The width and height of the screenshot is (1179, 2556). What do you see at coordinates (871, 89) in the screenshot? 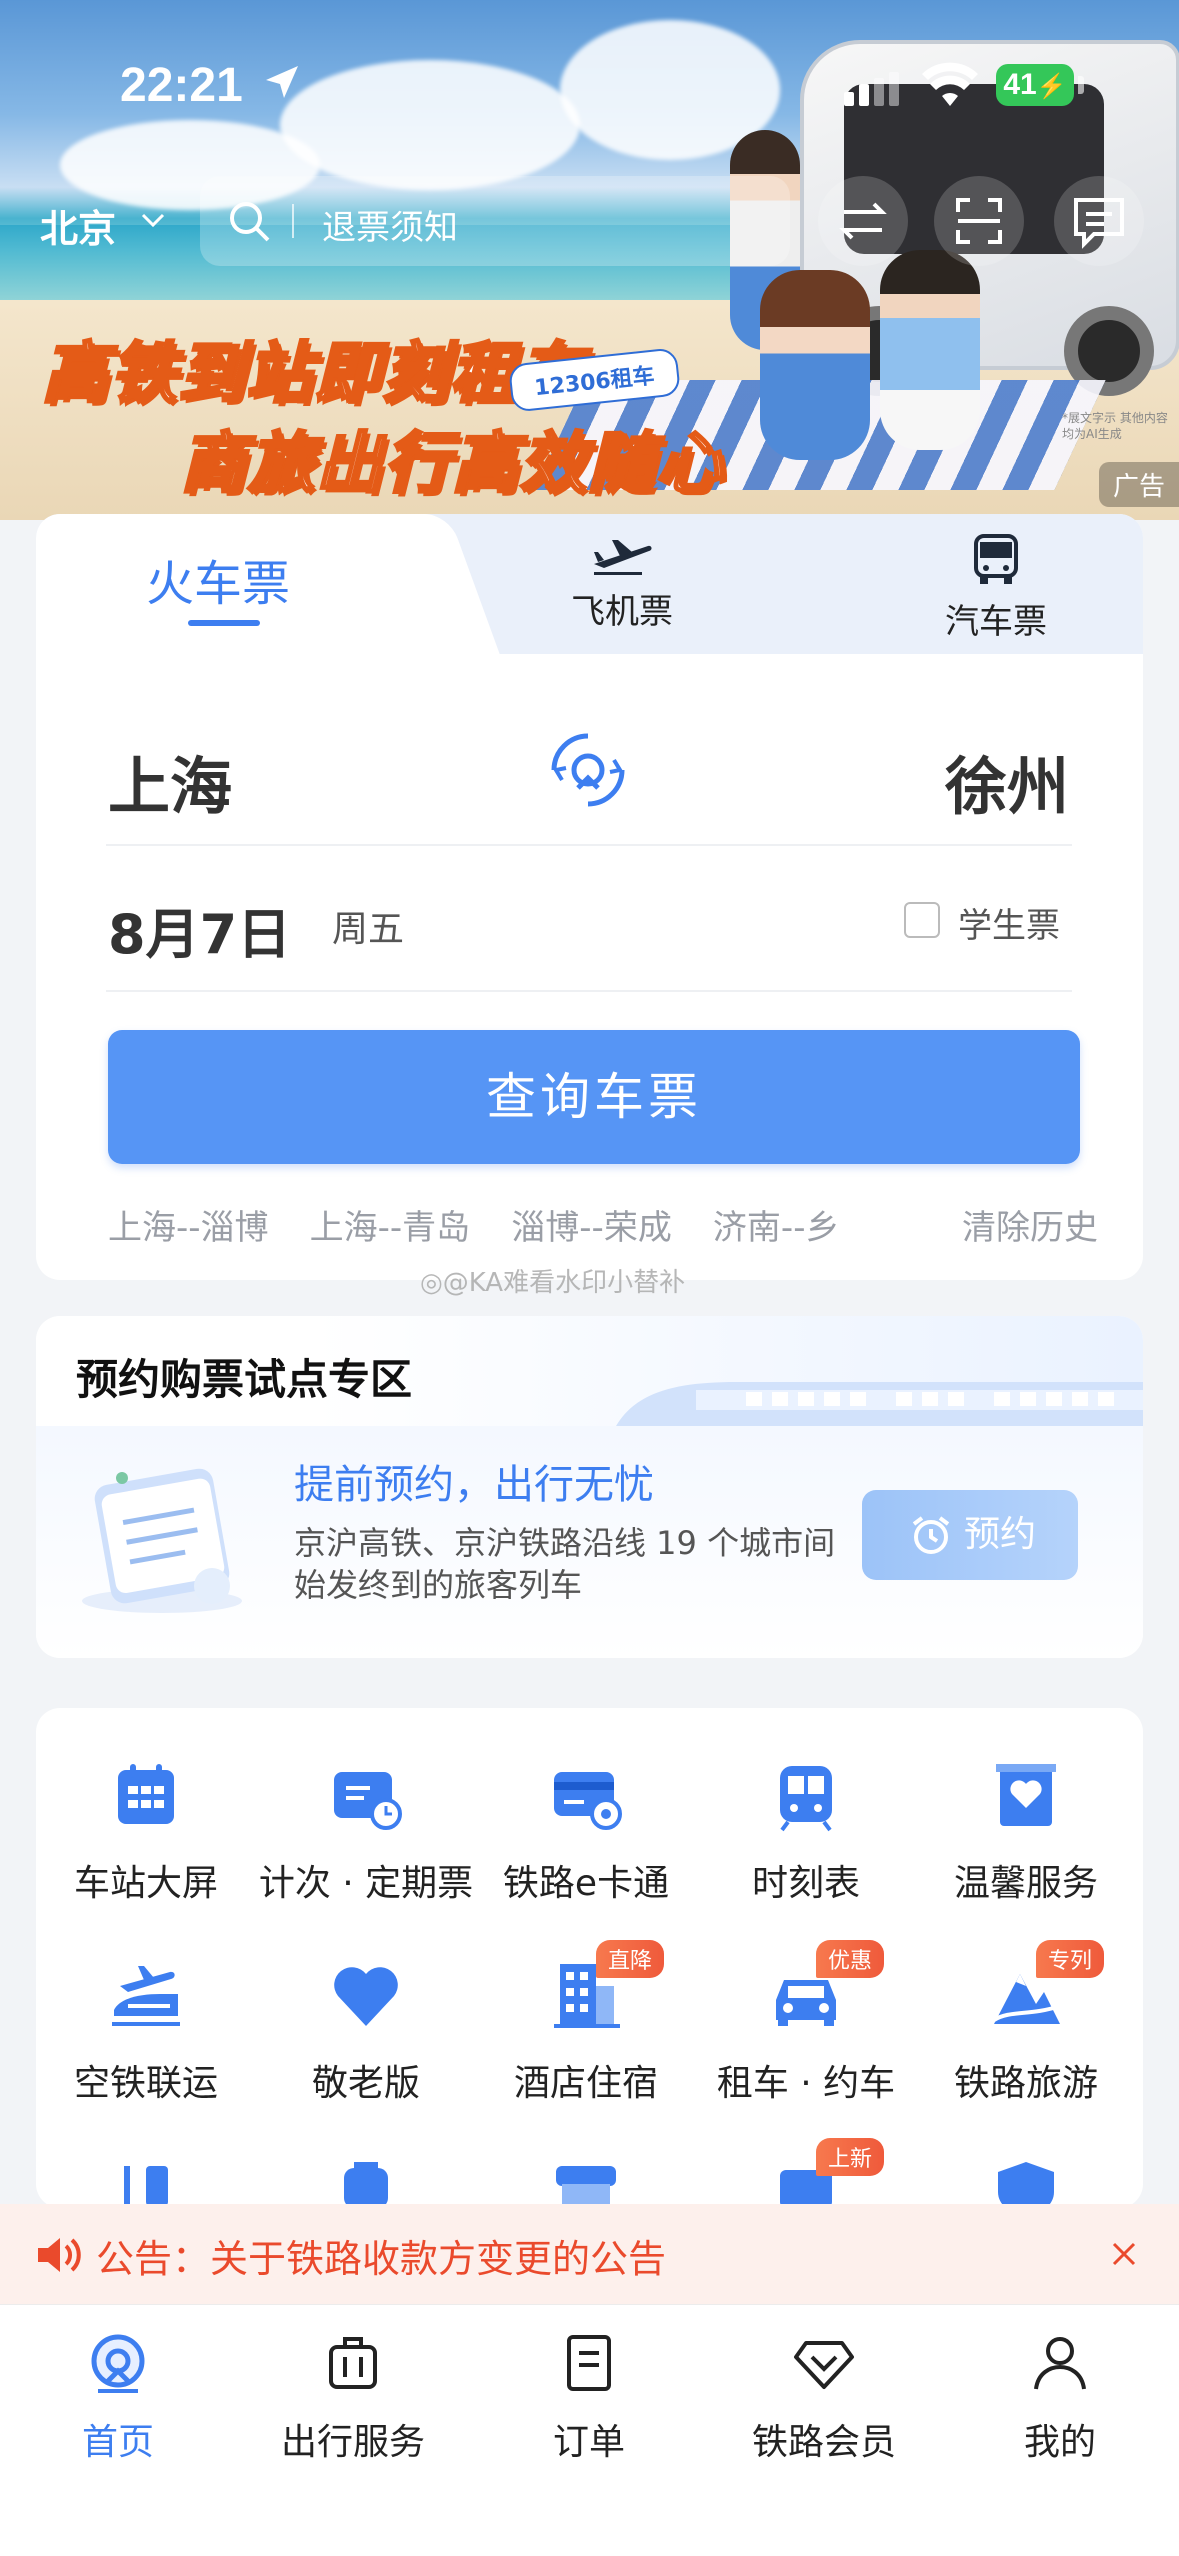
I see `cellular-signal-icon` at bounding box center [871, 89].